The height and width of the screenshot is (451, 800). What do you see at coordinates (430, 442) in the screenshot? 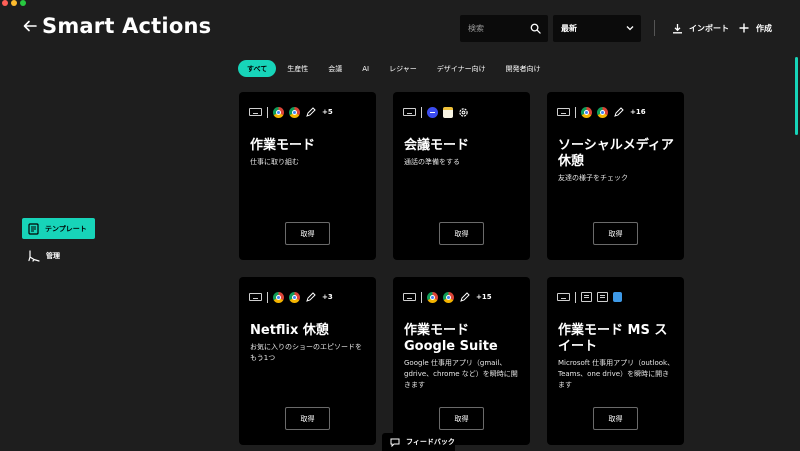
I see `feedback-label: フィードバック` at bounding box center [430, 442].